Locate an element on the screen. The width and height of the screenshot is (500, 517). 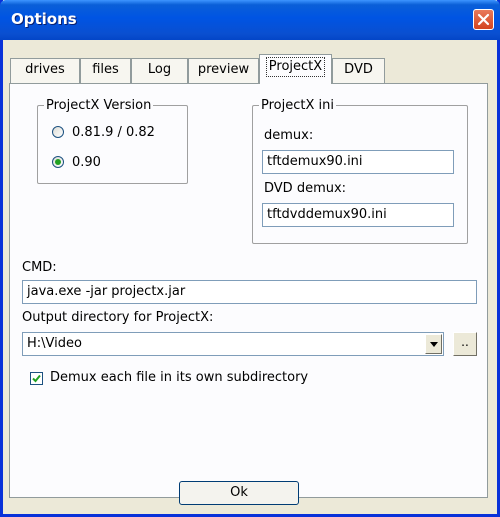
tab-drives: drives is located at coordinates (45, 70).